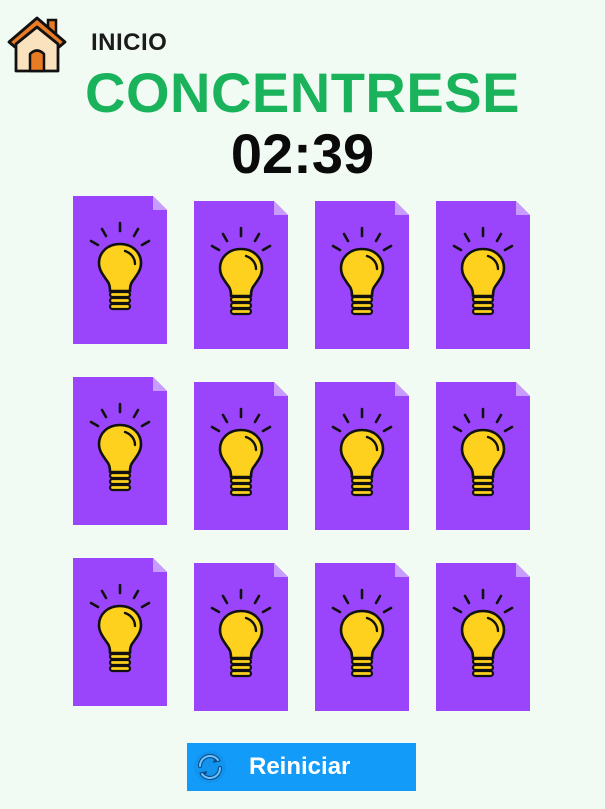 Image resolution: width=605 pixels, height=809 pixels. What do you see at coordinates (302, 92) in the screenshot?
I see `page-title: CONCENTRESE` at bounding box center [302, 92].